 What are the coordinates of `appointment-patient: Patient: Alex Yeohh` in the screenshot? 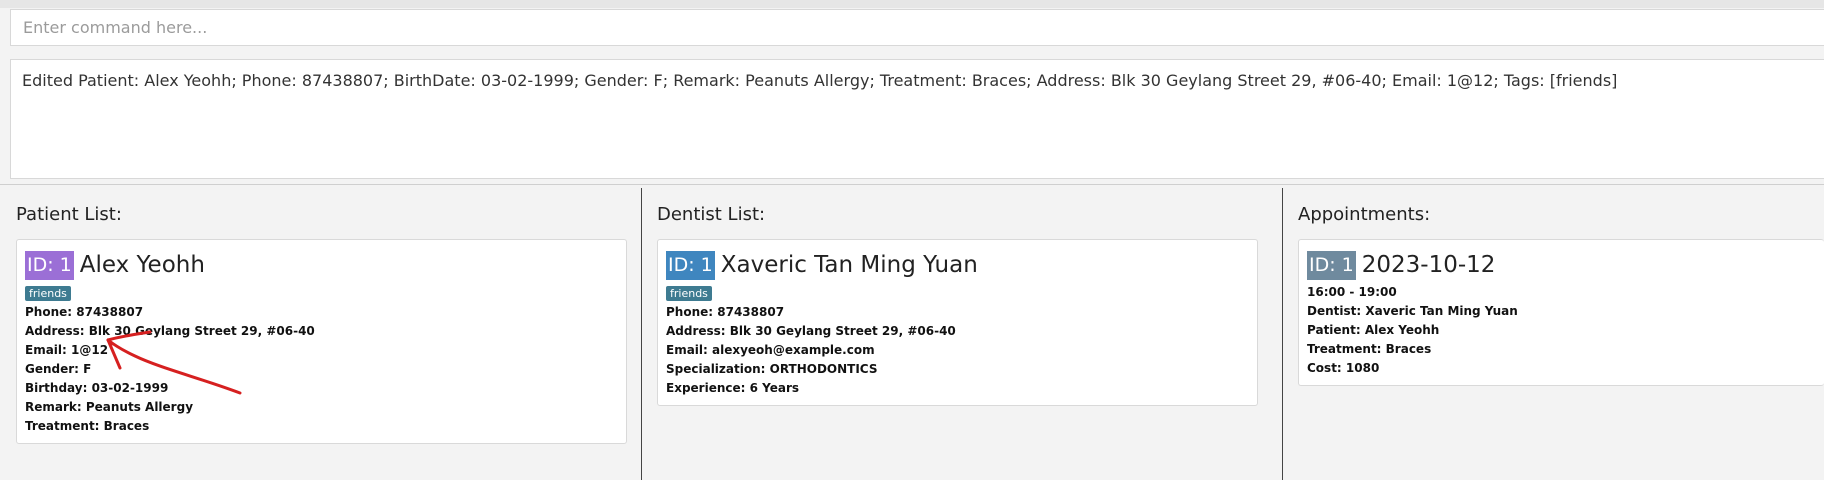 It's located at (1373, 330).